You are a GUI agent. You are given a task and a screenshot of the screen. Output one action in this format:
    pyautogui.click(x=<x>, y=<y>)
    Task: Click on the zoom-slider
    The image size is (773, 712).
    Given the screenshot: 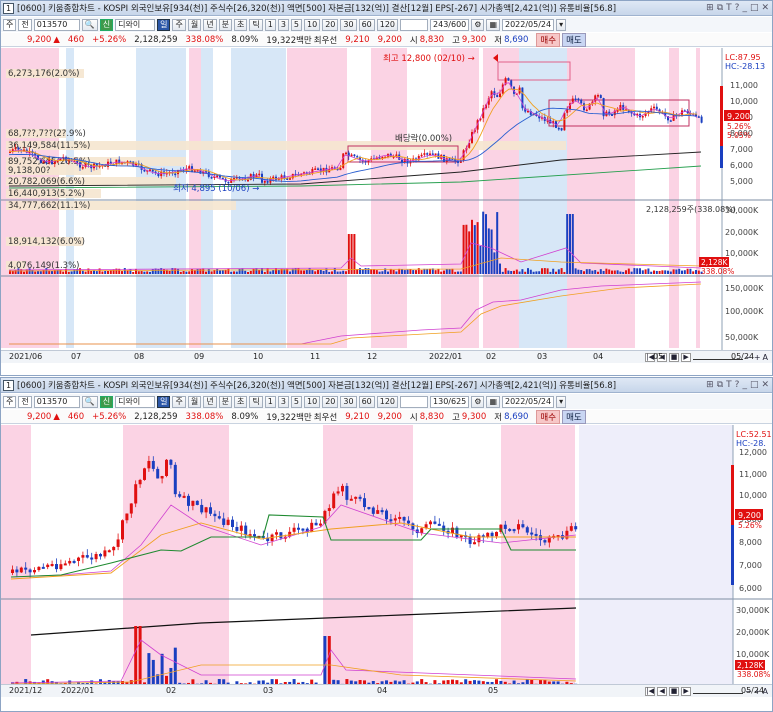 What is the action you would take?
    pyautogui.click(x=718, y=691)
    